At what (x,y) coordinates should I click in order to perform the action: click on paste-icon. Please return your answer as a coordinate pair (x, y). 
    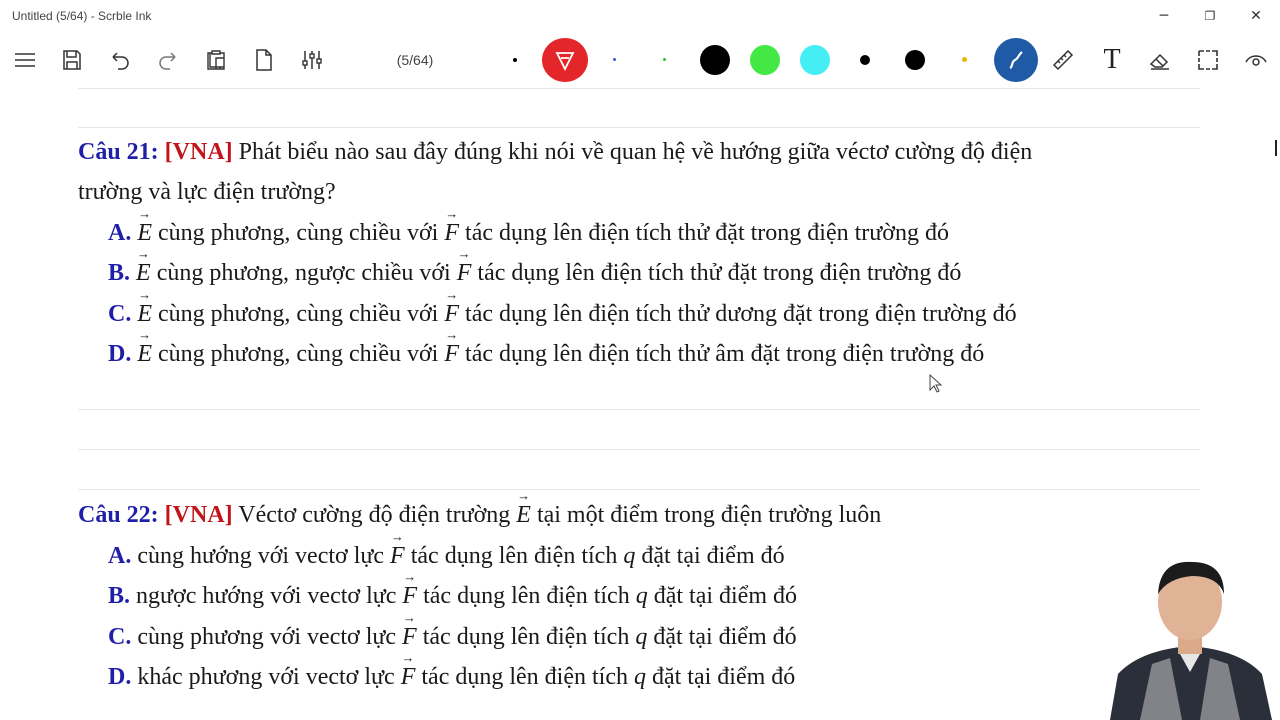
    Looking at the image, I should click on (216, 60).